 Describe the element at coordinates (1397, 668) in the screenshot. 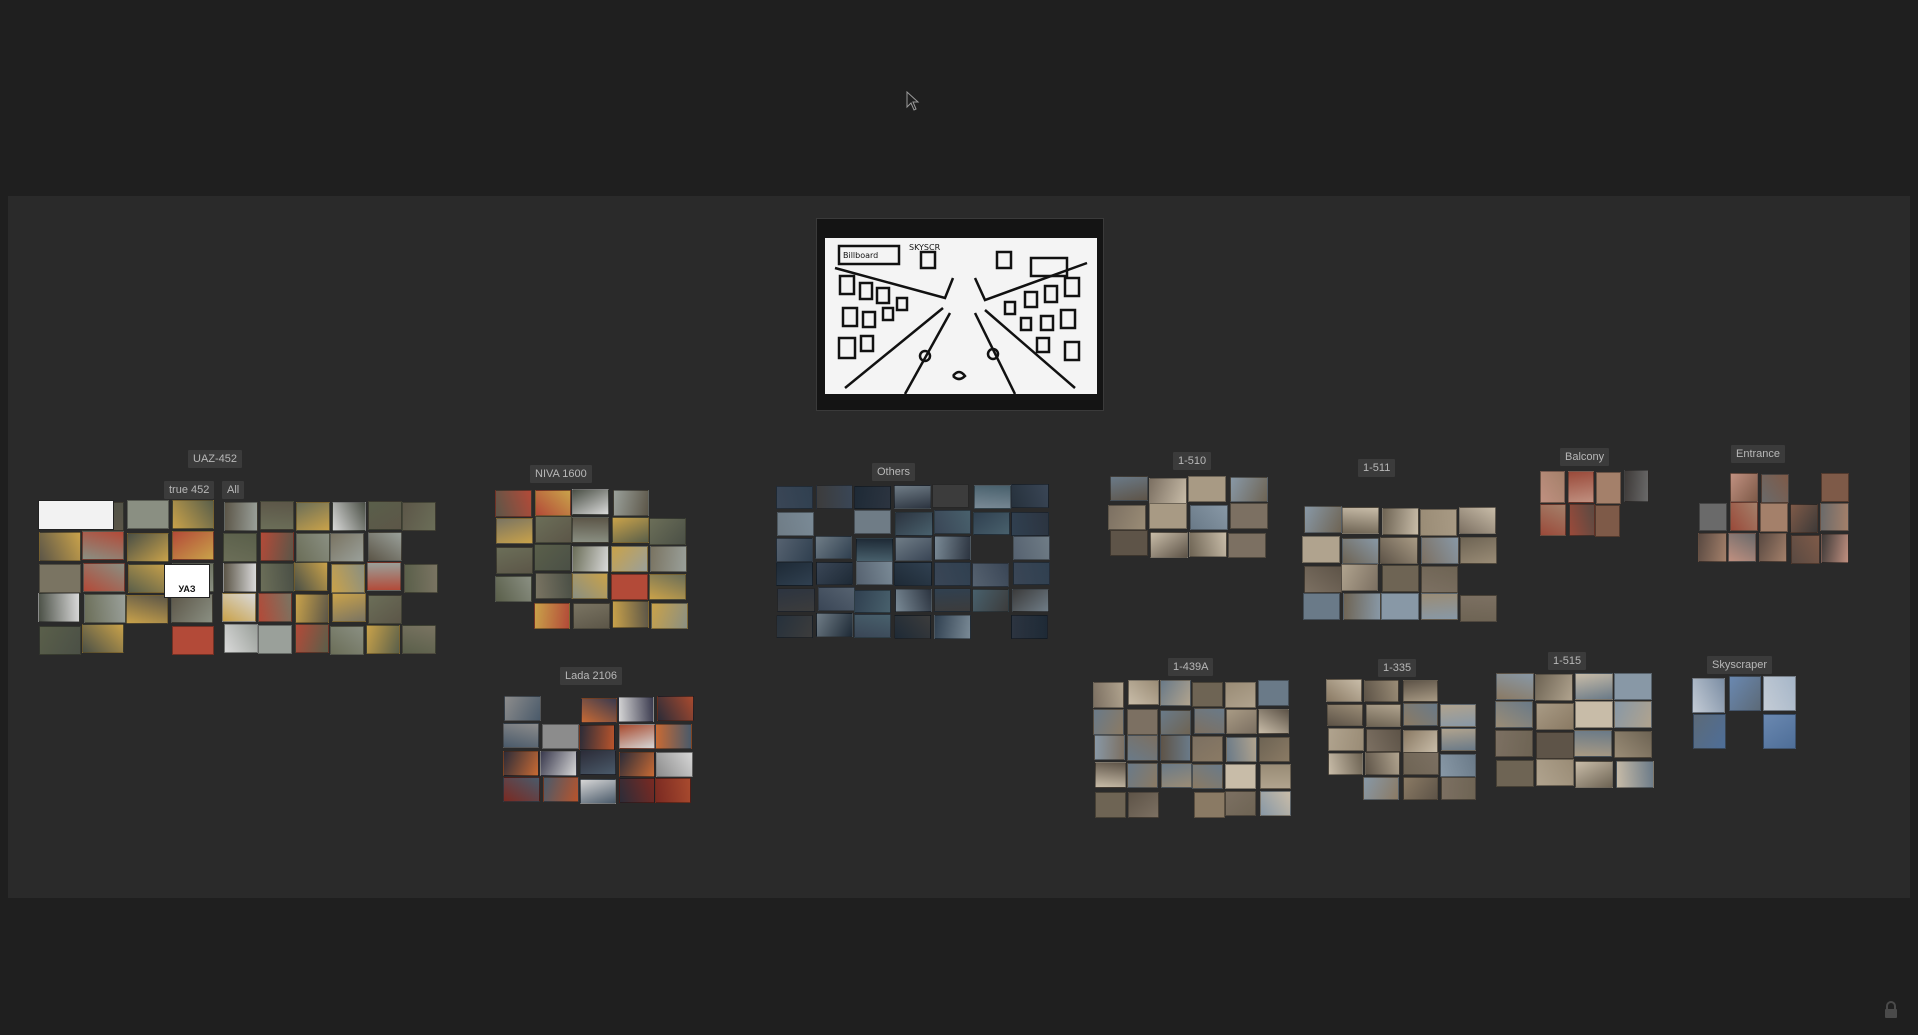

I see `group-label-1-335: 1-335` at that location.